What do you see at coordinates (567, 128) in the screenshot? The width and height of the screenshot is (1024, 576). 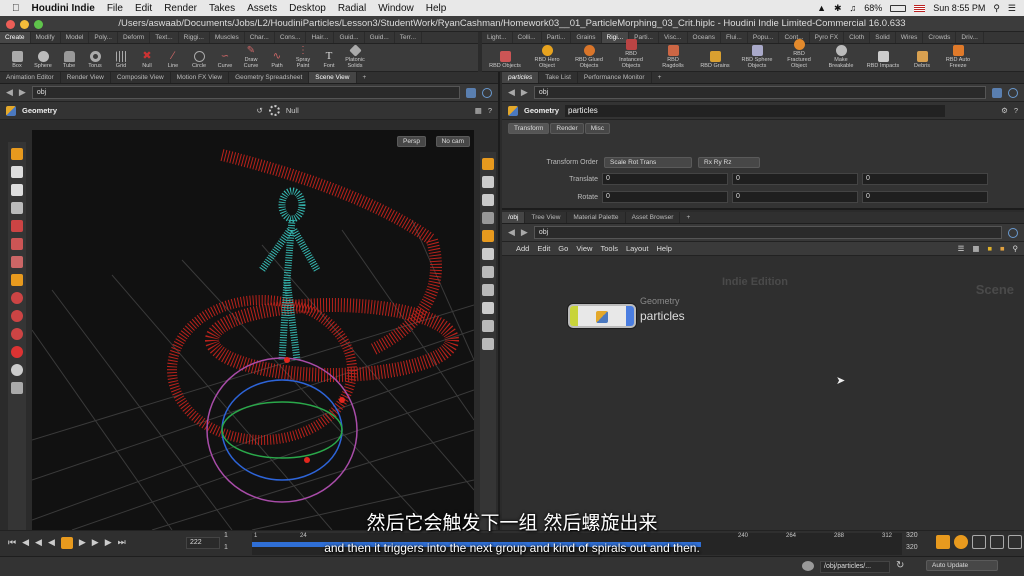 I see `subtab-render: Render` at bounding box center [567, 128].